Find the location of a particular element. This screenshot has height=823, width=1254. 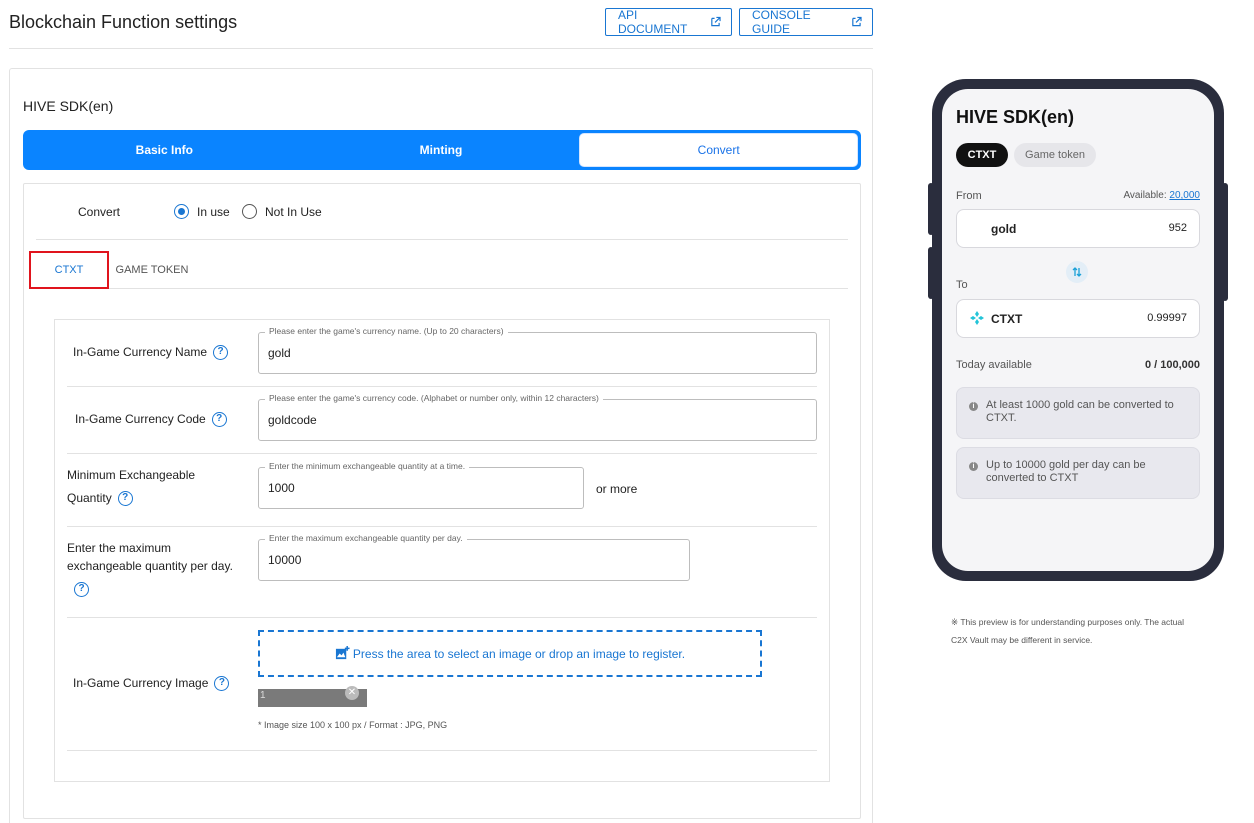

preview-available-label: Available: is located at coordinates (1145, 195).